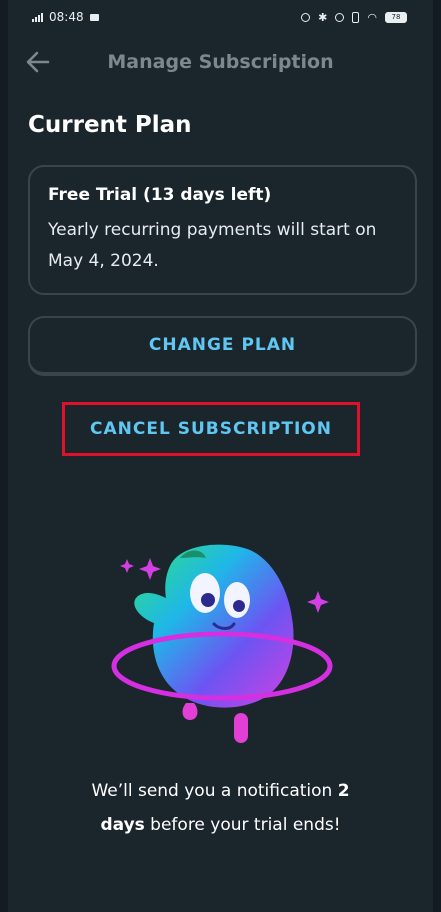 This screenshot has width=441, height=912. I want to click on status-bar: 08:48 ✱ ◠ 78, so click(220, 17).